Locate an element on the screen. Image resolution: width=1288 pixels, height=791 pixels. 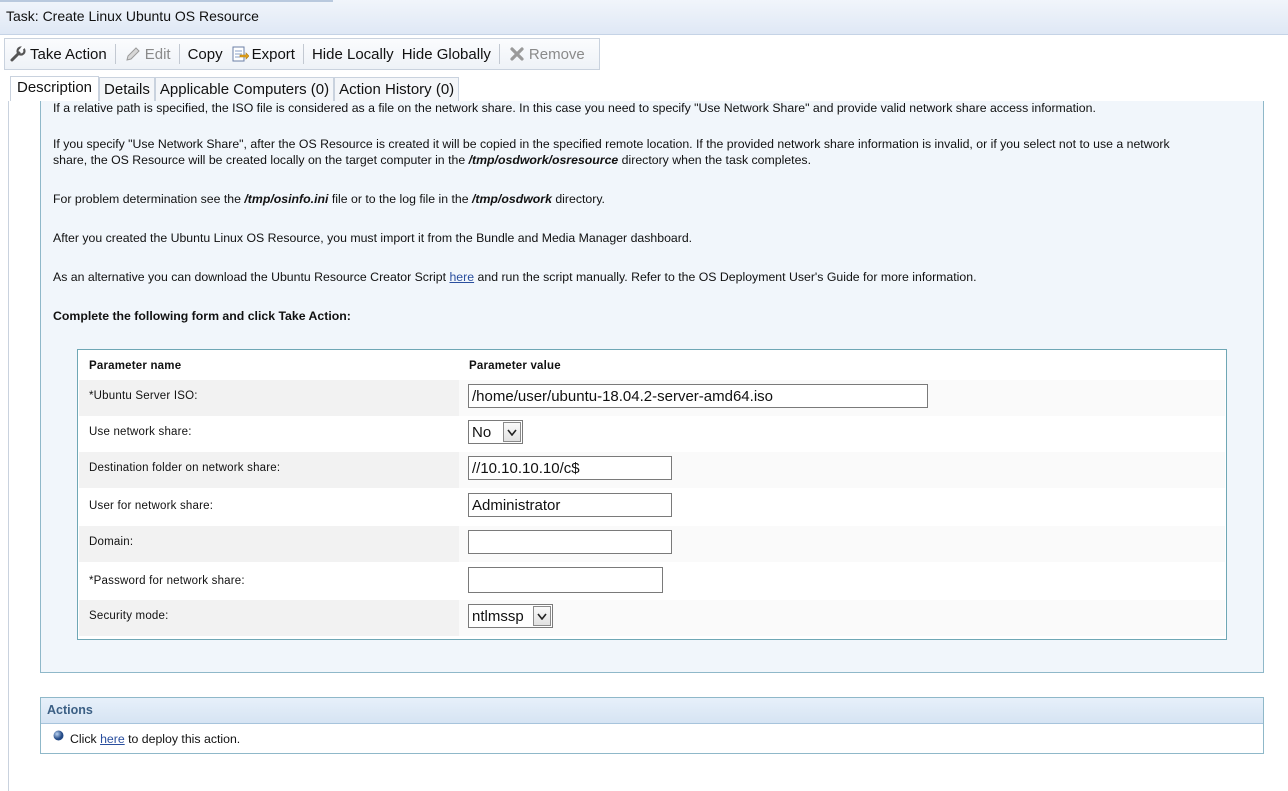
remove-x-icon is located at coordinates (517, 54).